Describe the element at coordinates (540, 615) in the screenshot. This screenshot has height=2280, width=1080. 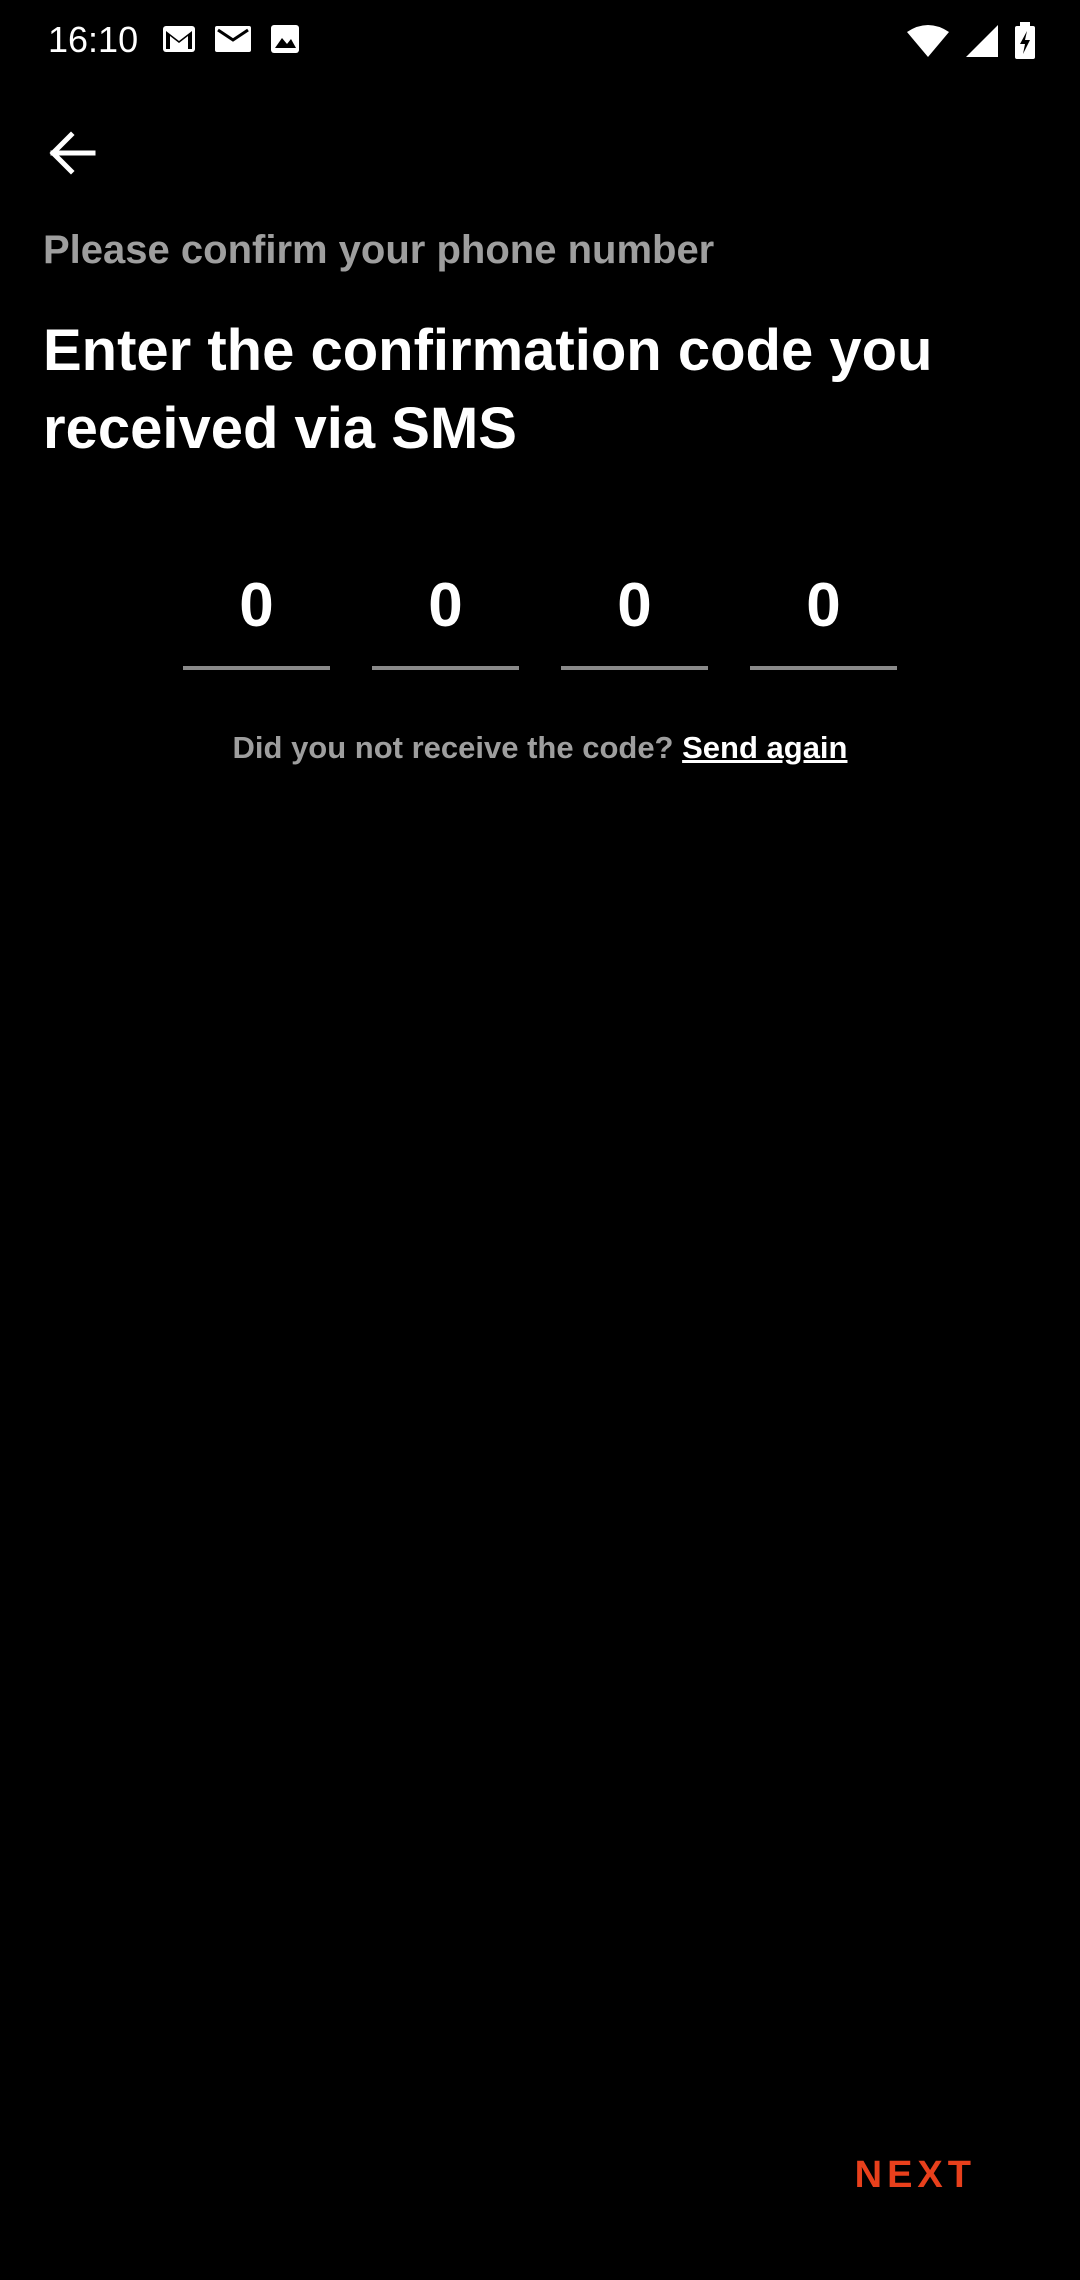
I see `confirmation-code-input: 0 0 0 0` at that location.